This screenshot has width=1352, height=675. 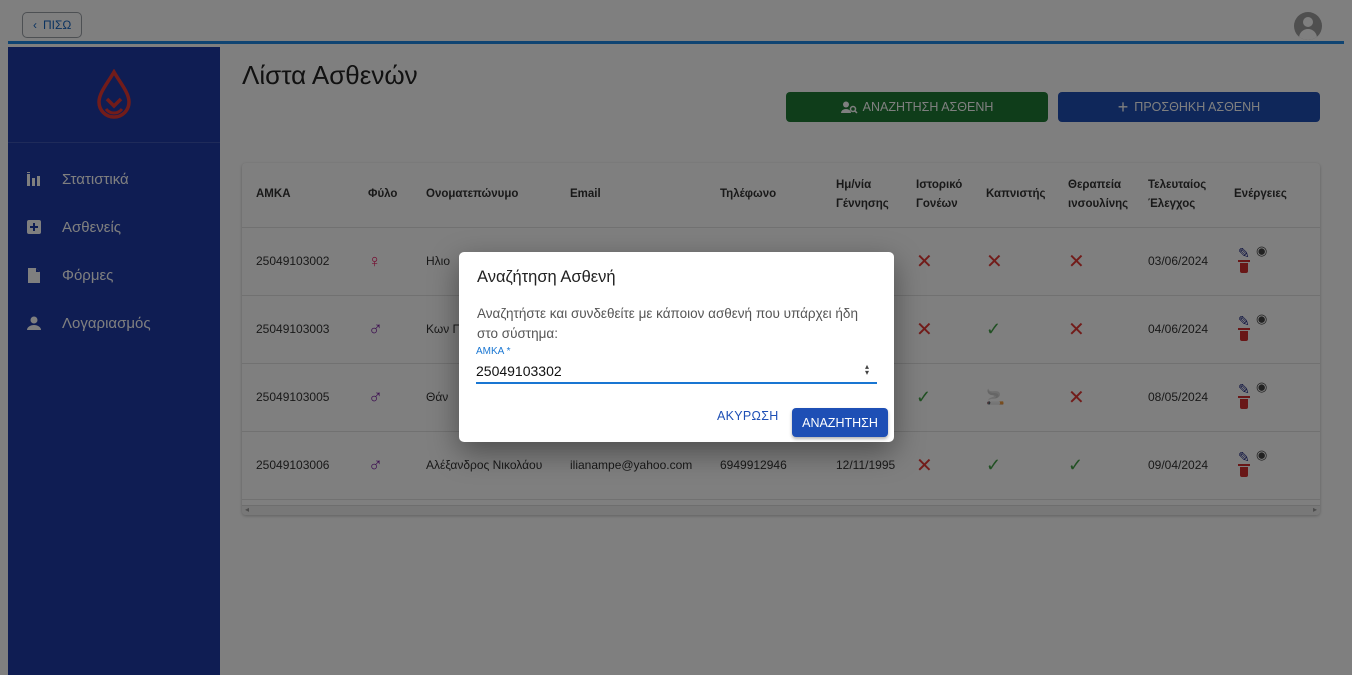 What do you see at coordinates (867, 370) in the screenshot?
I see `number-spinner-icon: ▴ ▾` at bounding box center [867, 370].